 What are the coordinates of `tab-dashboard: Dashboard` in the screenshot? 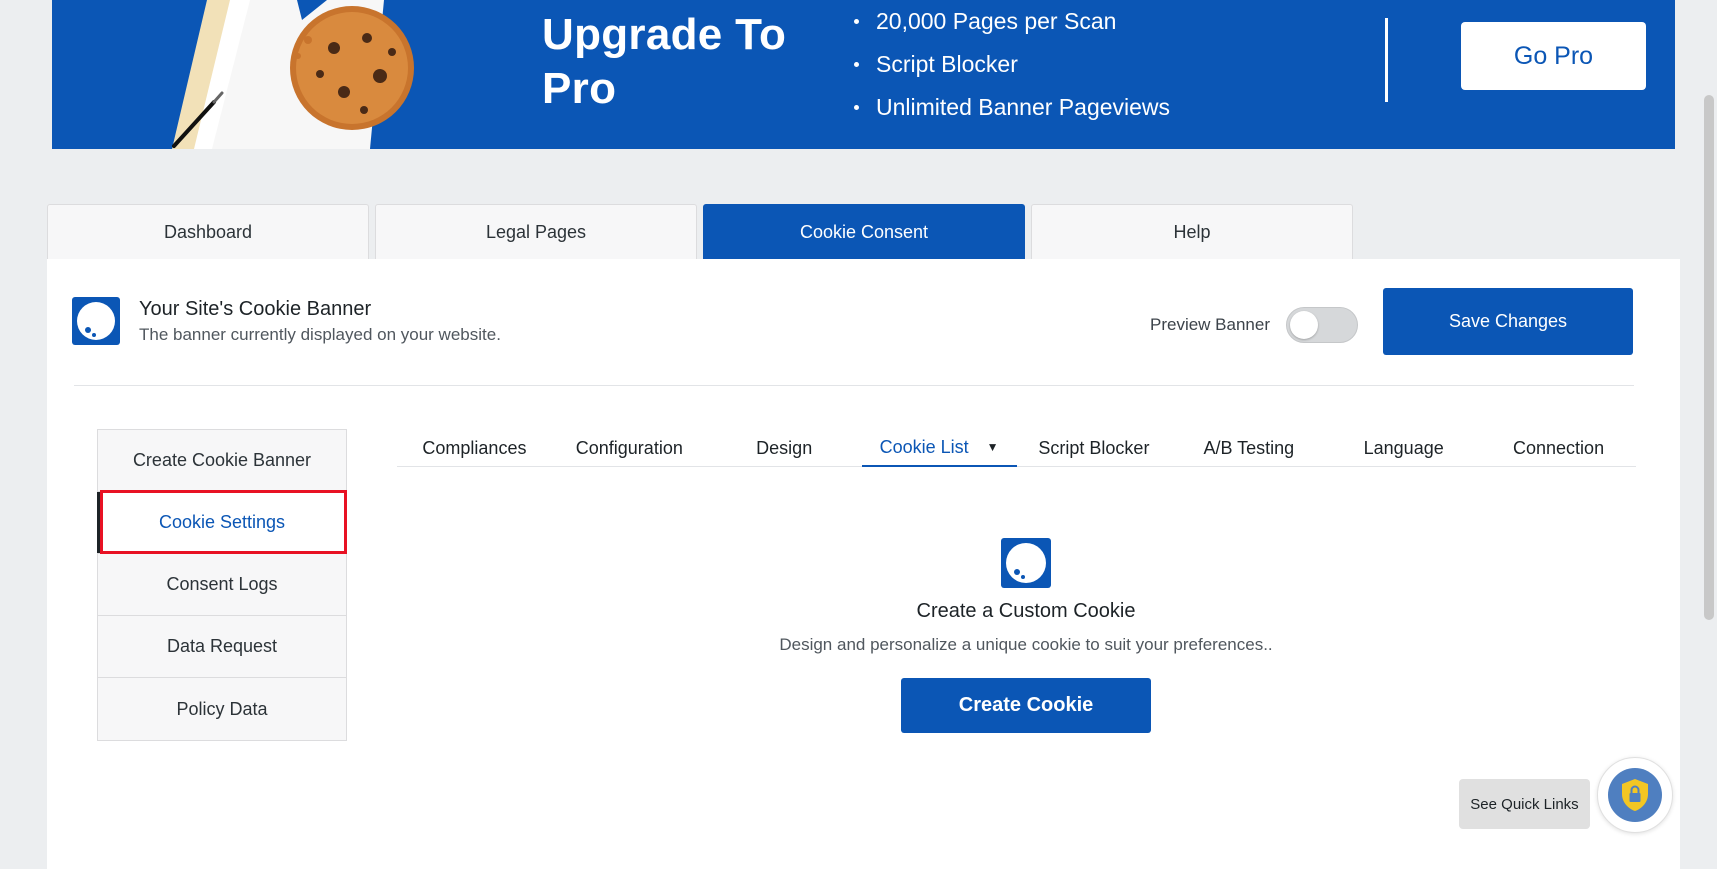 It's located at (208, 231).